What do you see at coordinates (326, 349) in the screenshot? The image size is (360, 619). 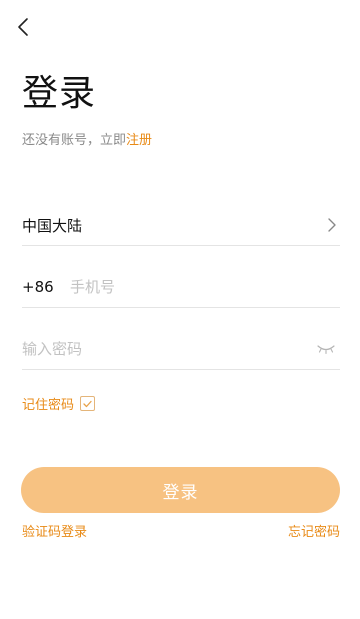 I see `eye-closed-icon` at bounding box center [326, 349].